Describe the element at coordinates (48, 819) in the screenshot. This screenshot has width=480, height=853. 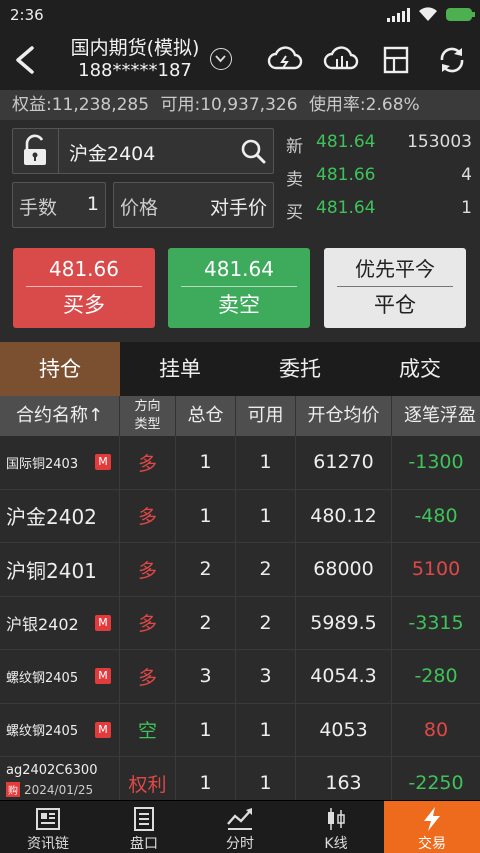
I see `news-icon` at that location.